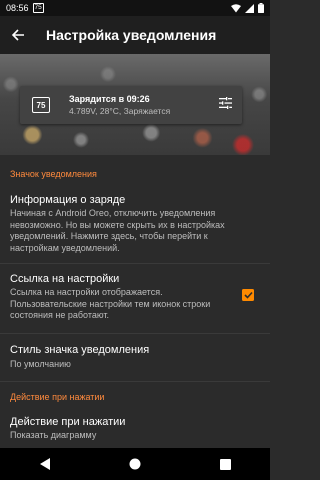 This screenshot has height=480, width=320. Describe the element at coordinates (17, 8) in the screenshot. I see `status-time: 08:56` at that location.